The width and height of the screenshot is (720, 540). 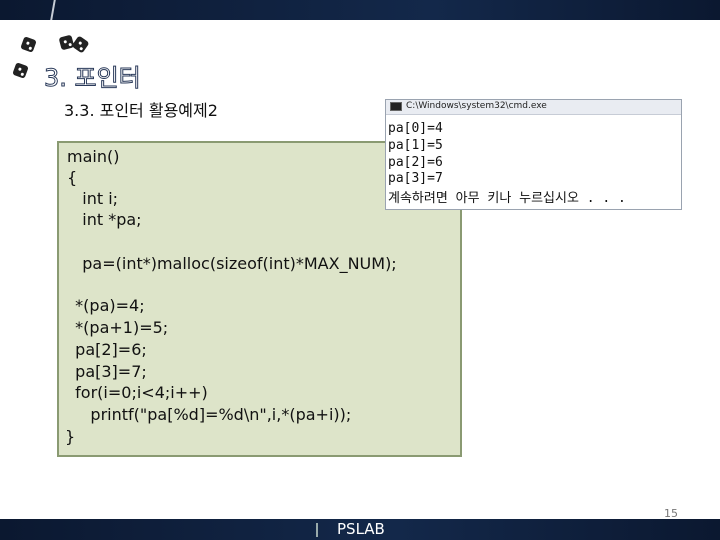 What do you see at coordinates (93, 198) in the screenshot?
I see `code-line: int i;` at bounding box center [93, 198].